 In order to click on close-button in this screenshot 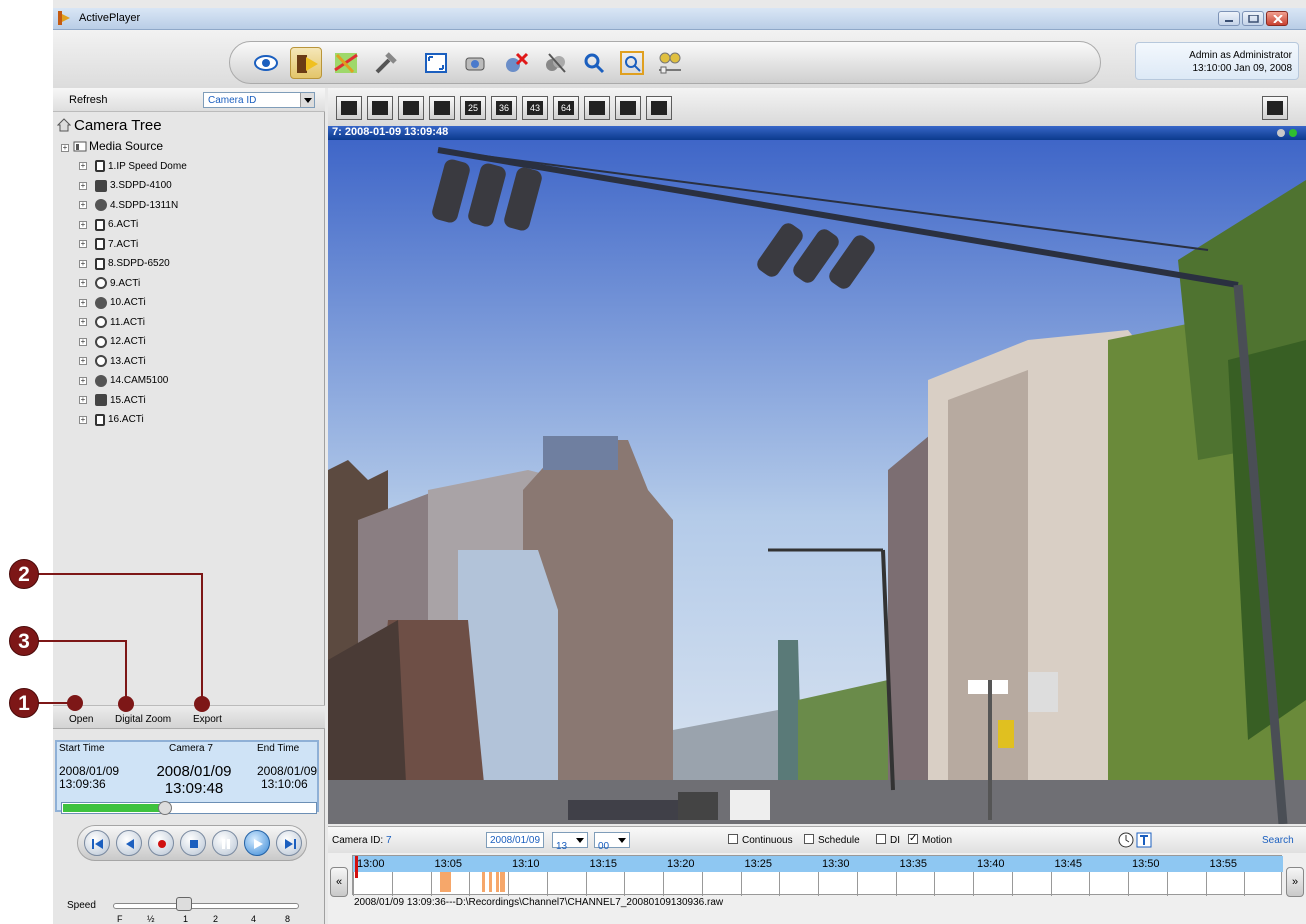, I will do `click(1277, 18)`.